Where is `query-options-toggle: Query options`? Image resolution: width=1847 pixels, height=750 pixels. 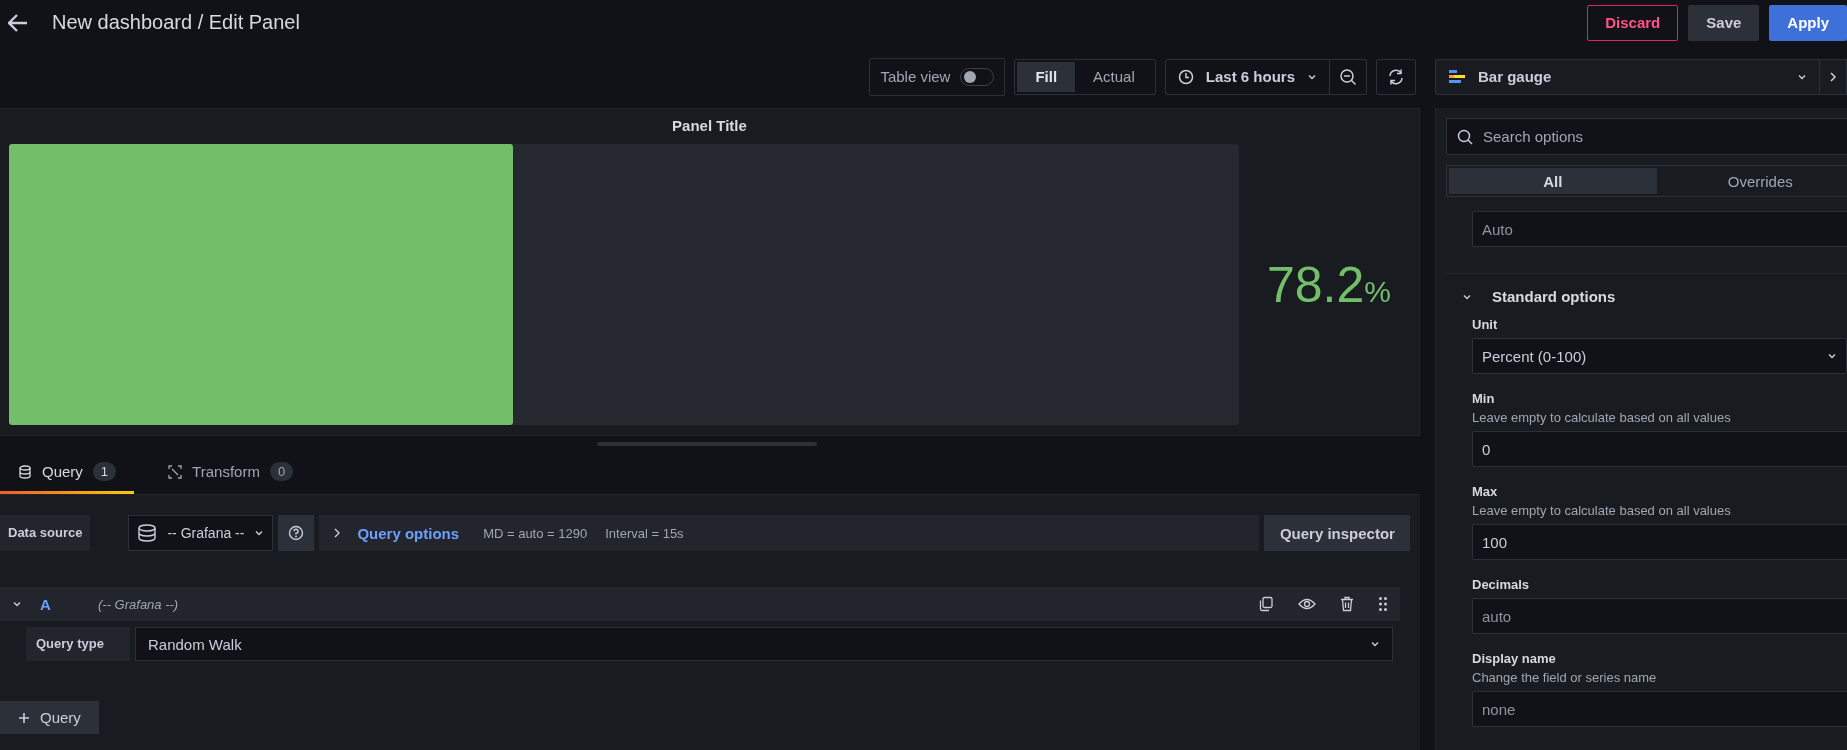 query-options-toggle: Query options is located at coordinates (408, 533).